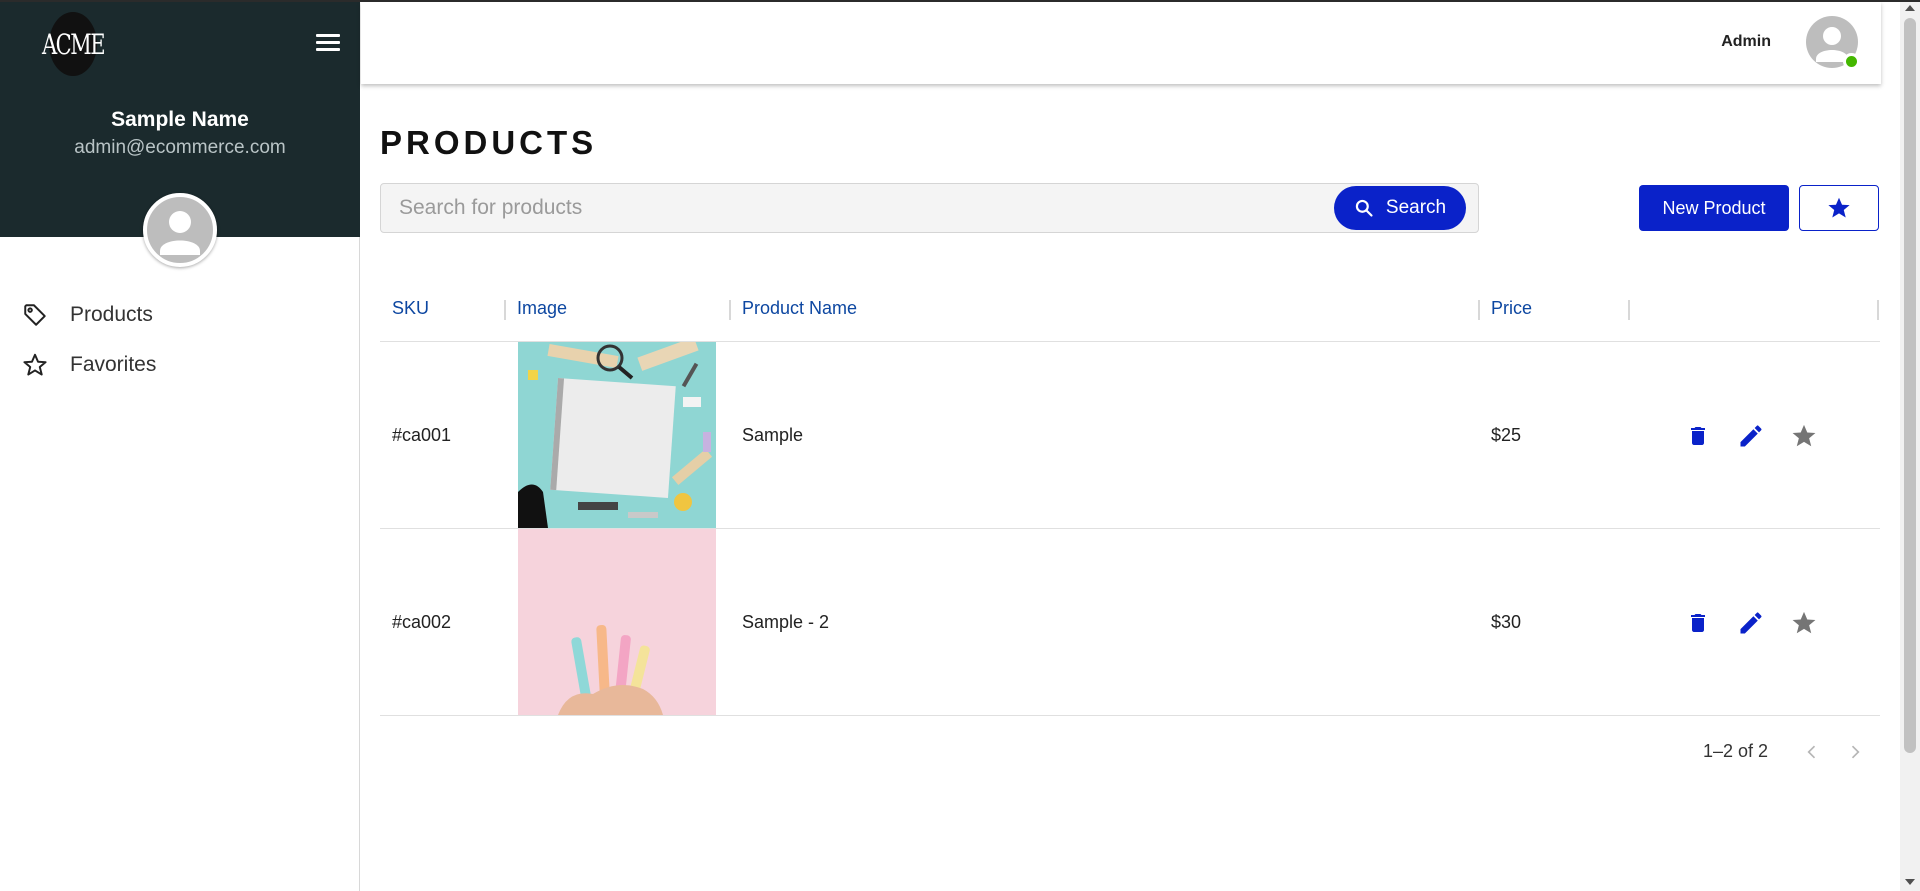 The image size is (1920, 891). Describe the element at coordinates (74, 44) in the screenshot. I see `acme-logo: ACME` at that location.